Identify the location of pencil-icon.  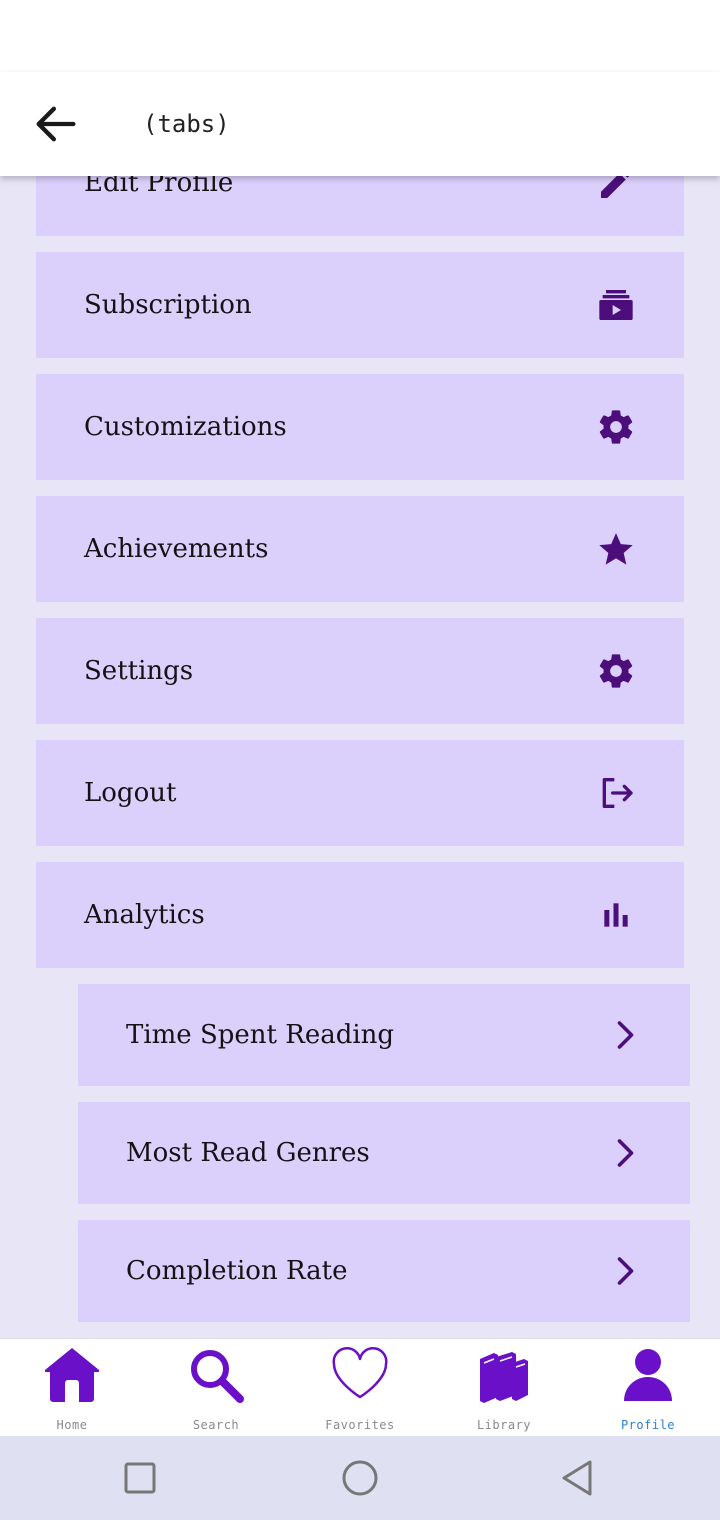
(616, 189).